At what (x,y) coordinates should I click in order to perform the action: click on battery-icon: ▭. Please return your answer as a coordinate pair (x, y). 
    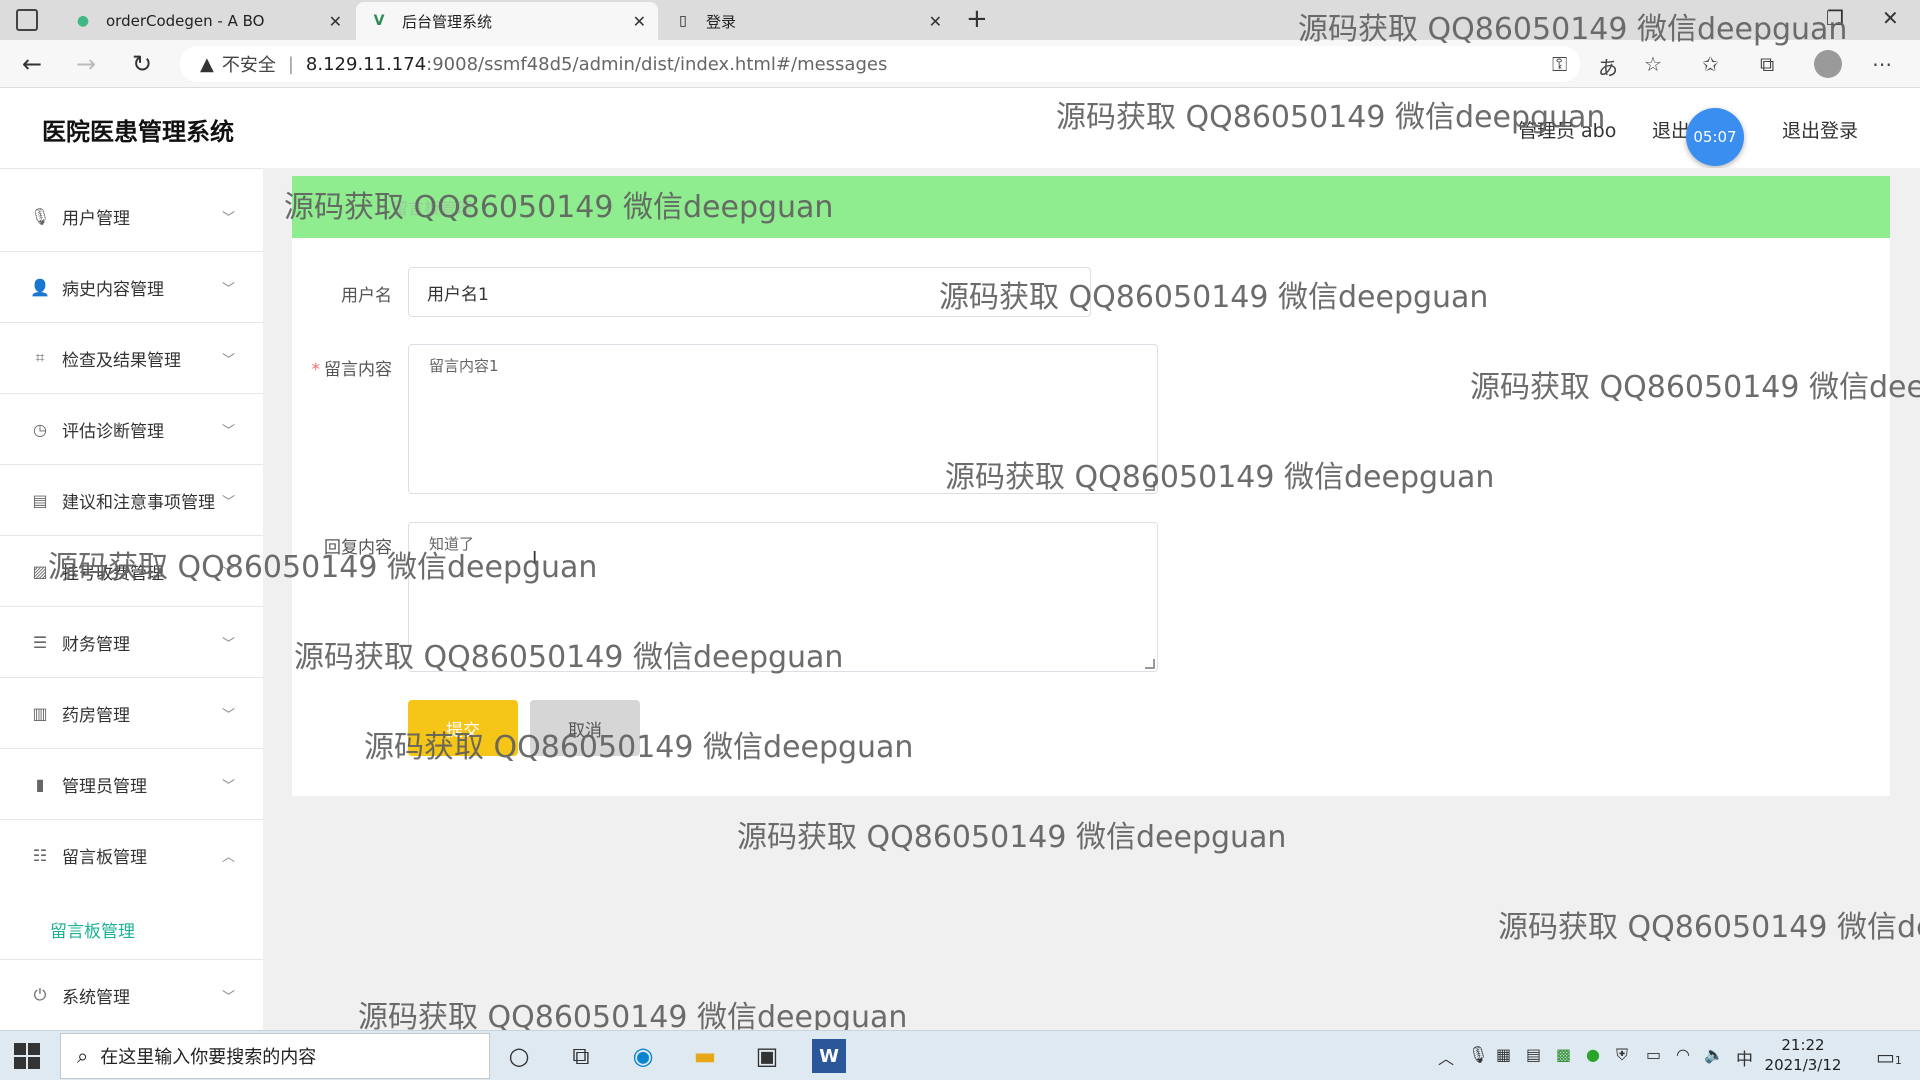
    Looking at the image, I should click on (1653, 1054).